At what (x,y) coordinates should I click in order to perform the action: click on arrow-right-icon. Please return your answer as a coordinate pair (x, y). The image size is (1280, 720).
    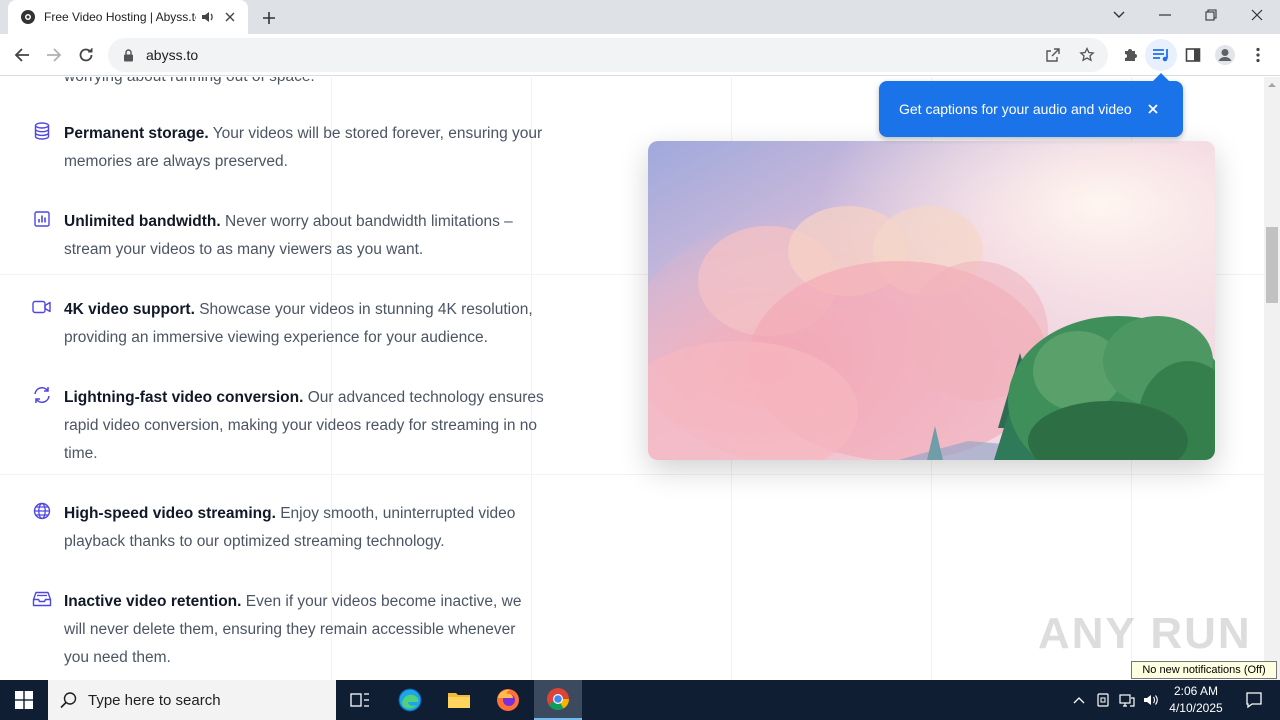
    Looking at the image, I should click on (54, 55).